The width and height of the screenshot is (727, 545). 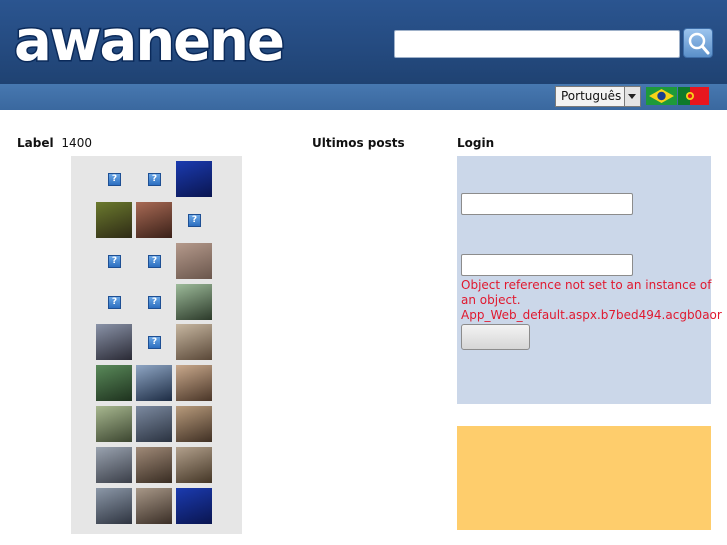 I want to click on ad-banner, so click(x=584, y=478).